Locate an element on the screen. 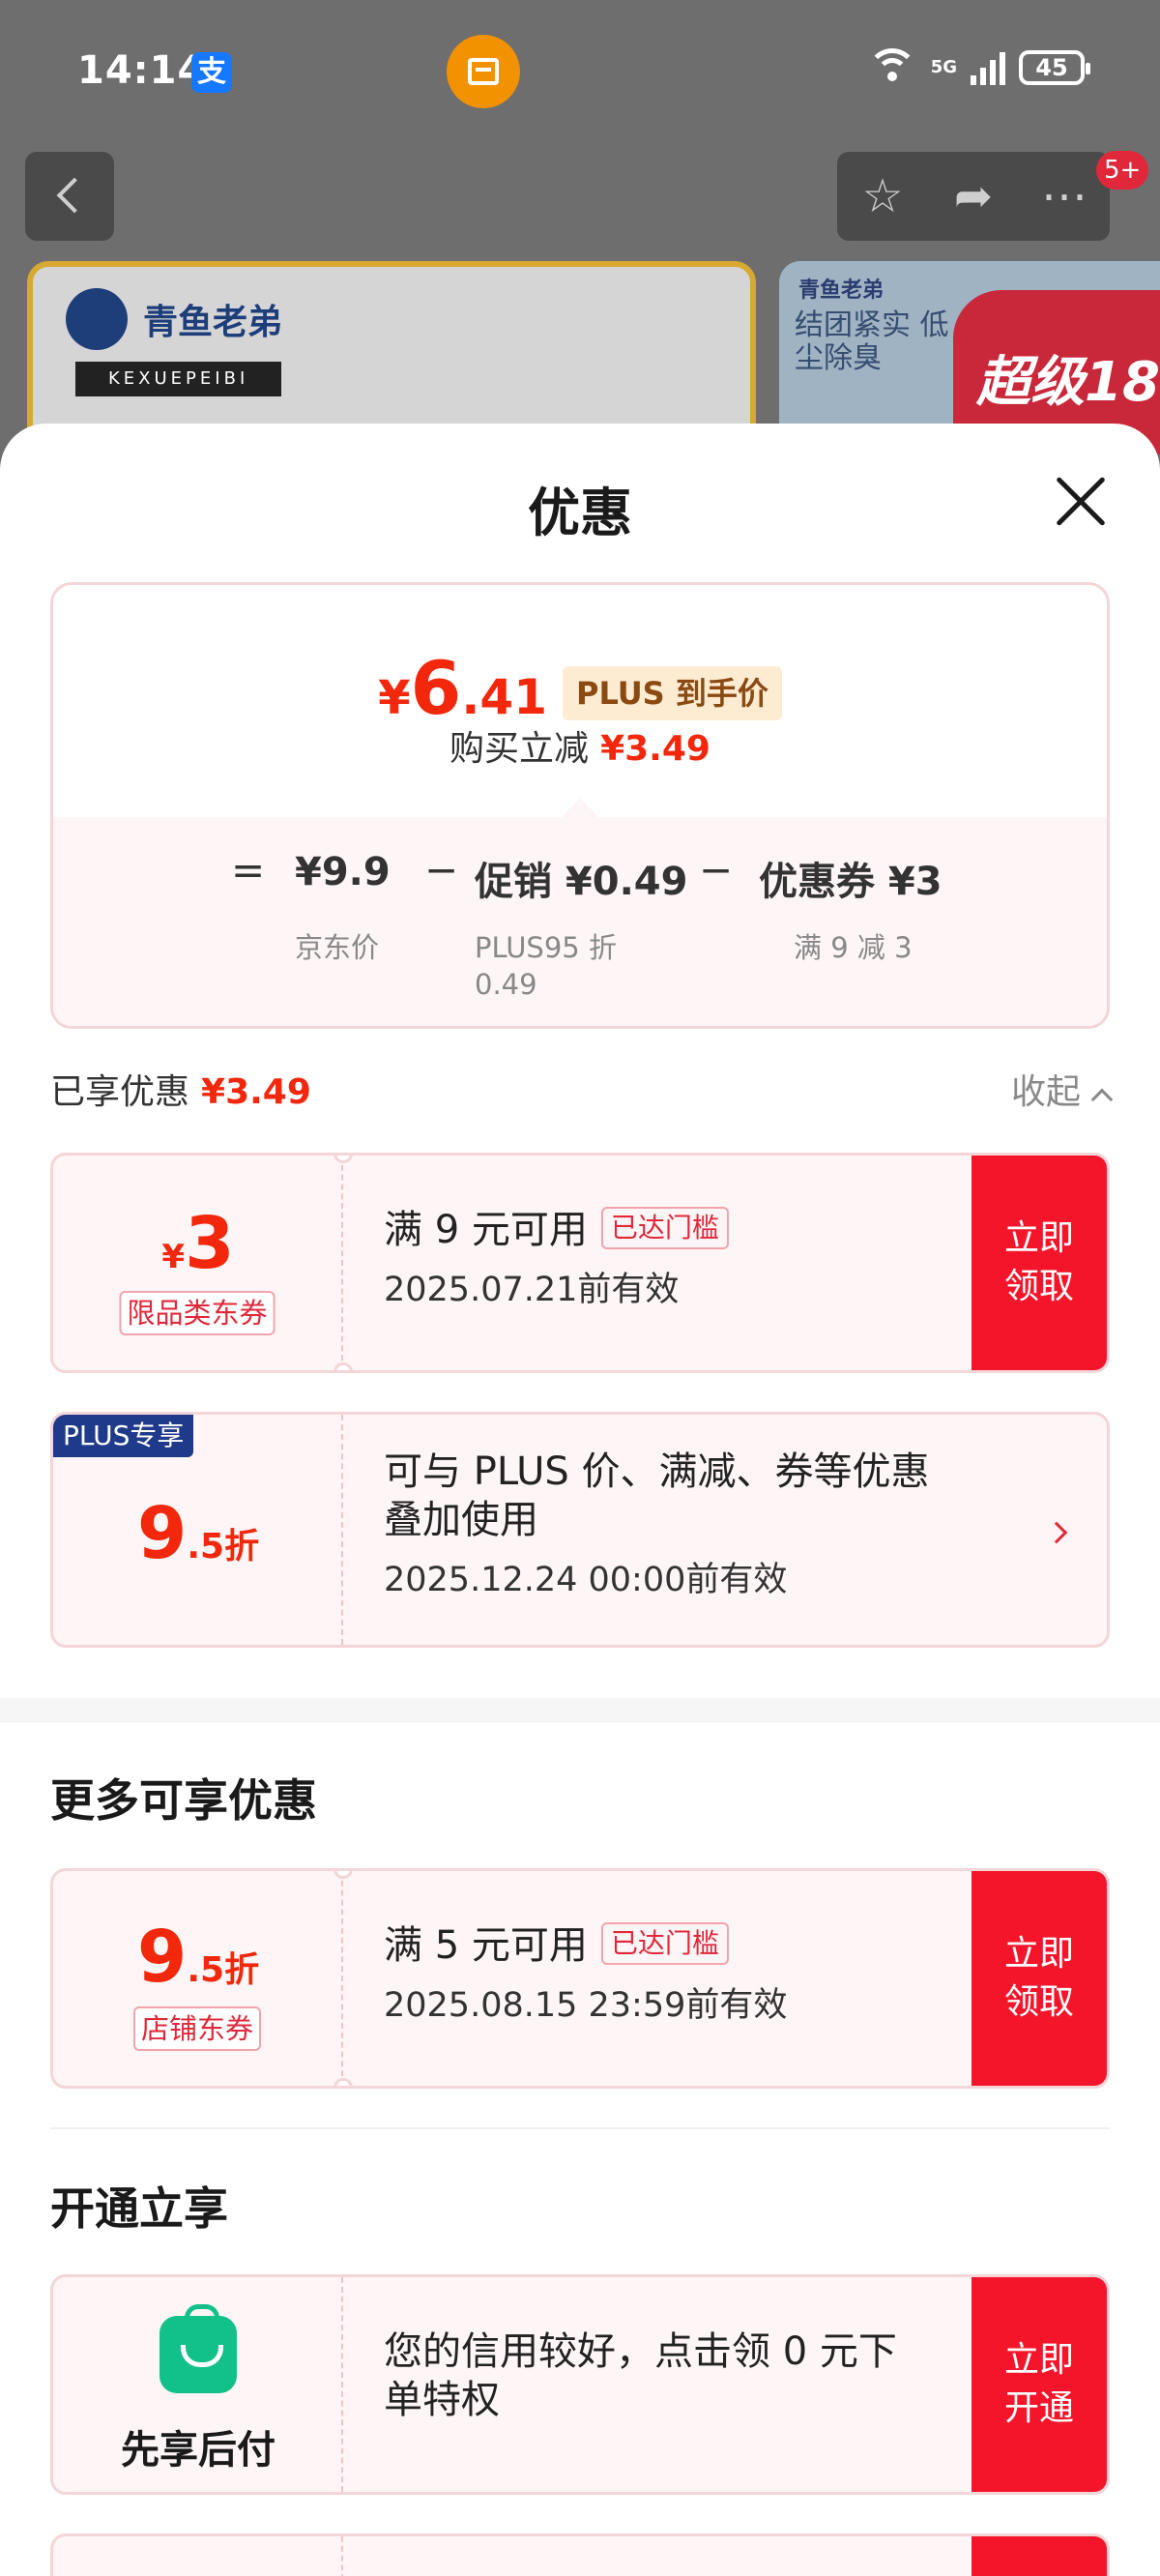 The image size is (1160, 2576). coupon-value-area: ¥3 限品类东券 is located at coordinates (198, 1263).